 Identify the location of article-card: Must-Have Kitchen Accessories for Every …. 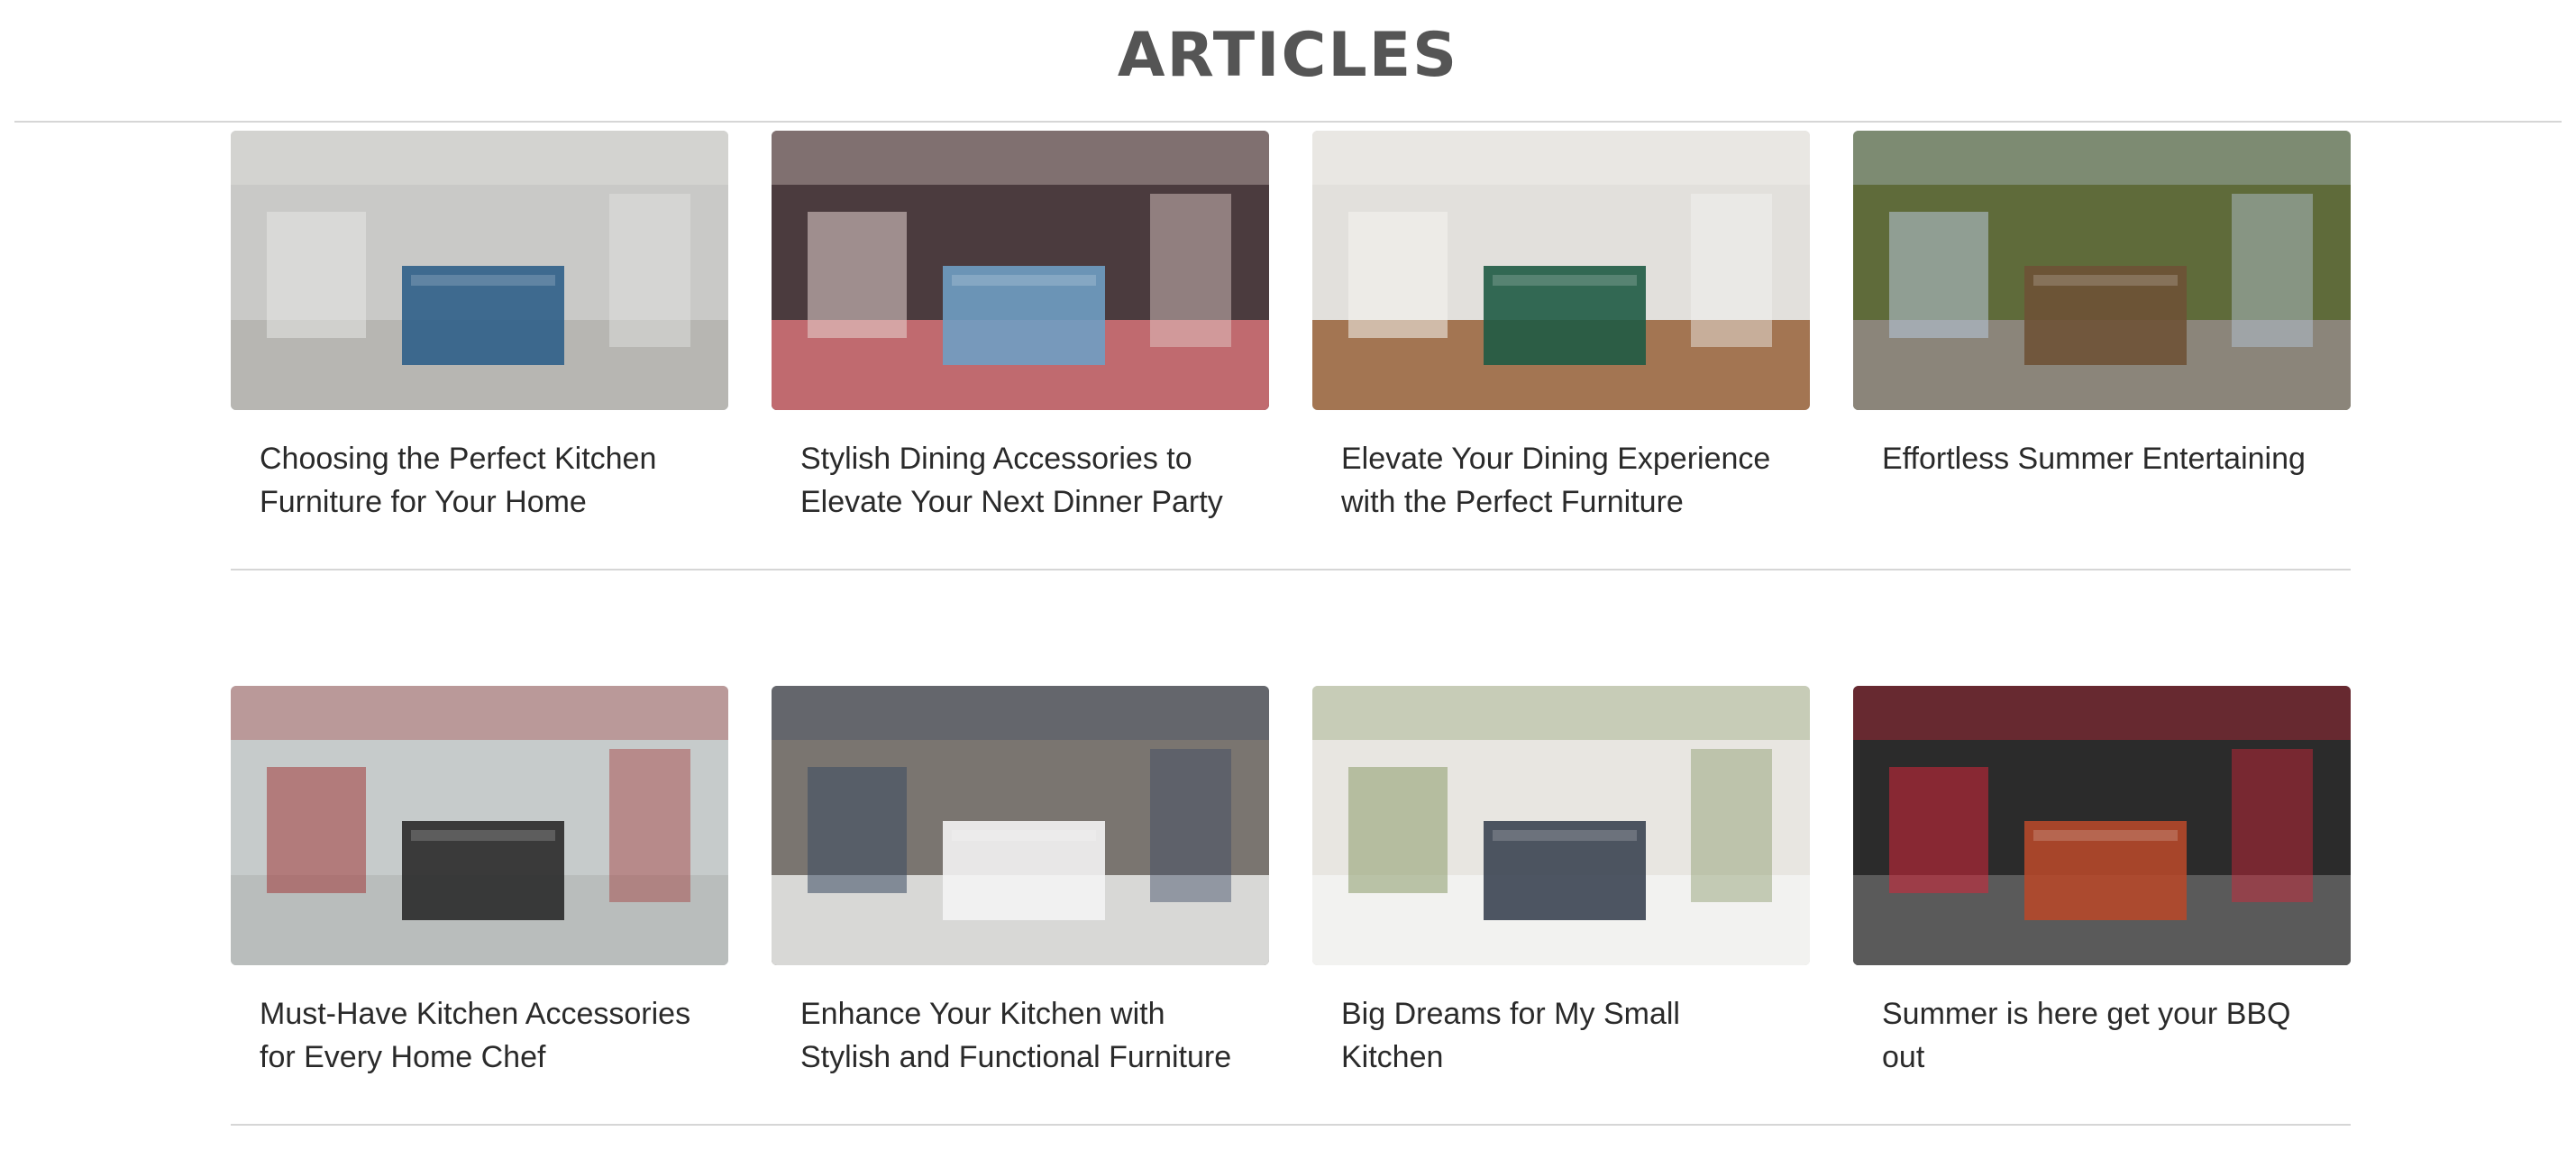
(480, 897).